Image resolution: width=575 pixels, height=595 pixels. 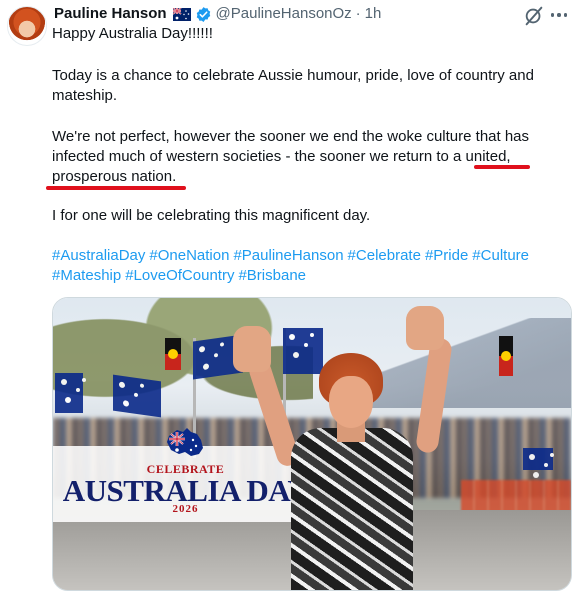 I want to click on photo-thumbs-up-left, so click(x=252, y=349).